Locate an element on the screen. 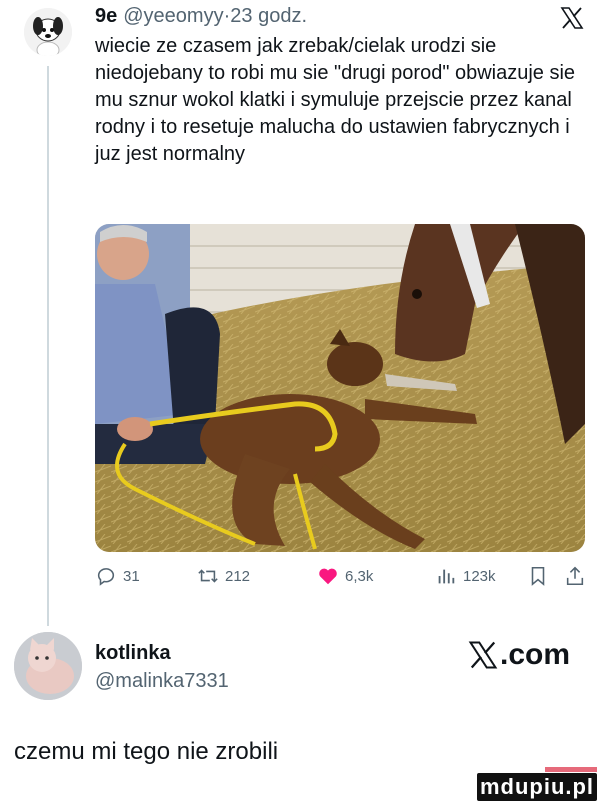  tweet-time: 23 godz. is located at coordinates (268, 16).